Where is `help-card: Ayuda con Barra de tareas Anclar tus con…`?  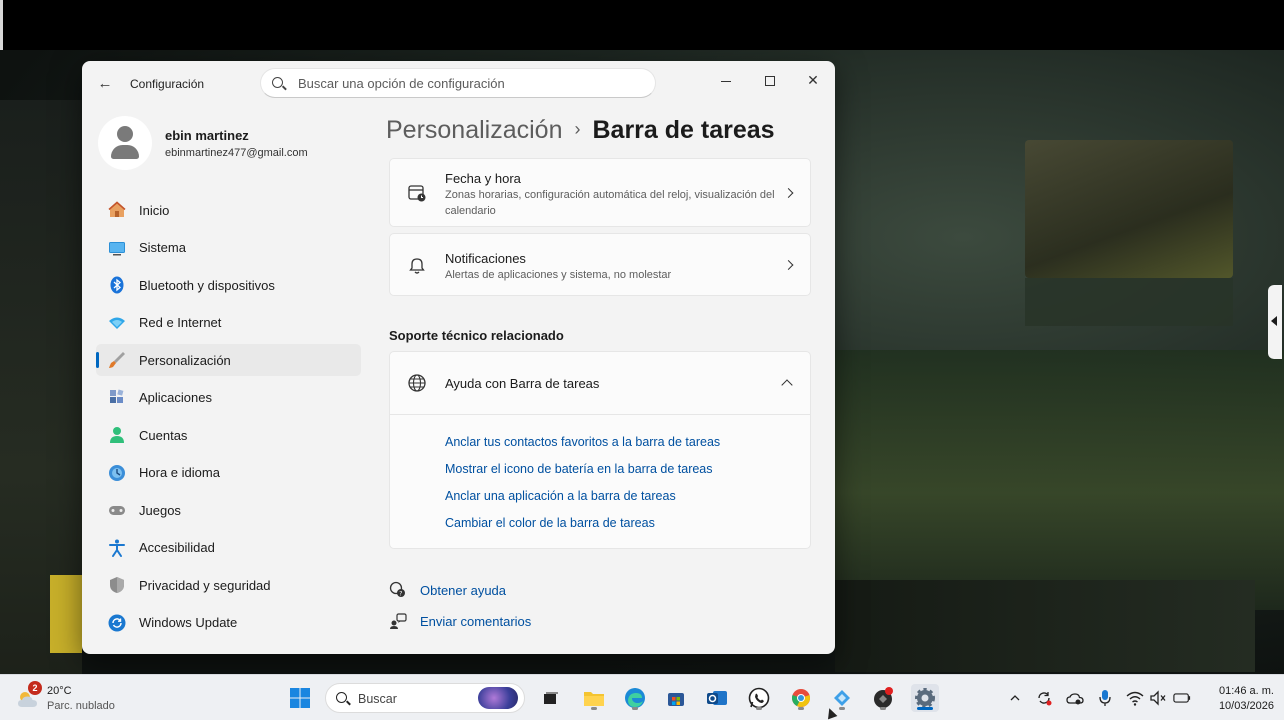 help-card: Ayuda con Barra de tareas Anclar tus con… is located at coordinates (600, 450).